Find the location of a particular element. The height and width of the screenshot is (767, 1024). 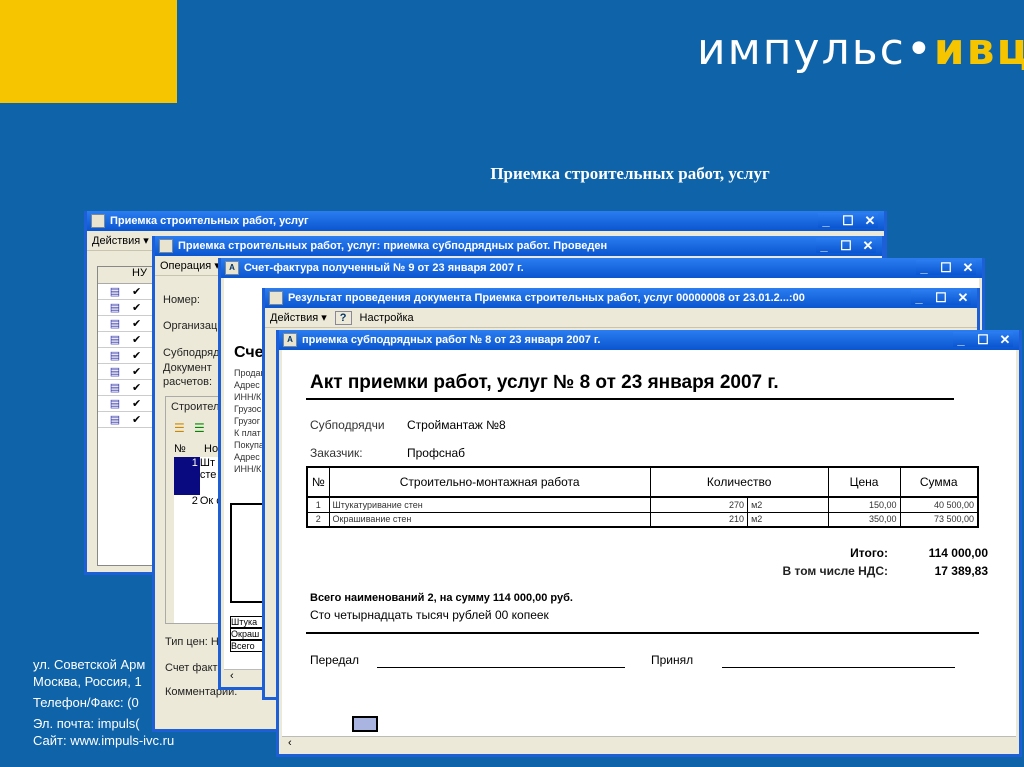

embedded-object is located at coordinates (365, 724).